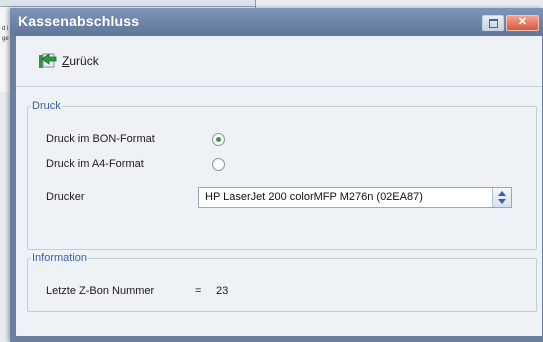 This screenshot has width=543, height=342. Describe the element at coordinates (95, 164) in the screenshot. I see `a4-format-label: Druck im A4-Format` at that location.